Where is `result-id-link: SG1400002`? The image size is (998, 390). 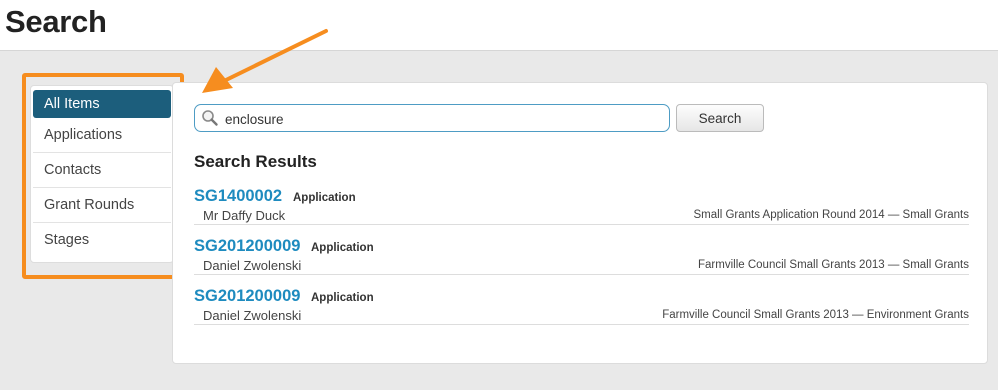
result-id-link: SG1400002 is located at coordinates (238, 196).